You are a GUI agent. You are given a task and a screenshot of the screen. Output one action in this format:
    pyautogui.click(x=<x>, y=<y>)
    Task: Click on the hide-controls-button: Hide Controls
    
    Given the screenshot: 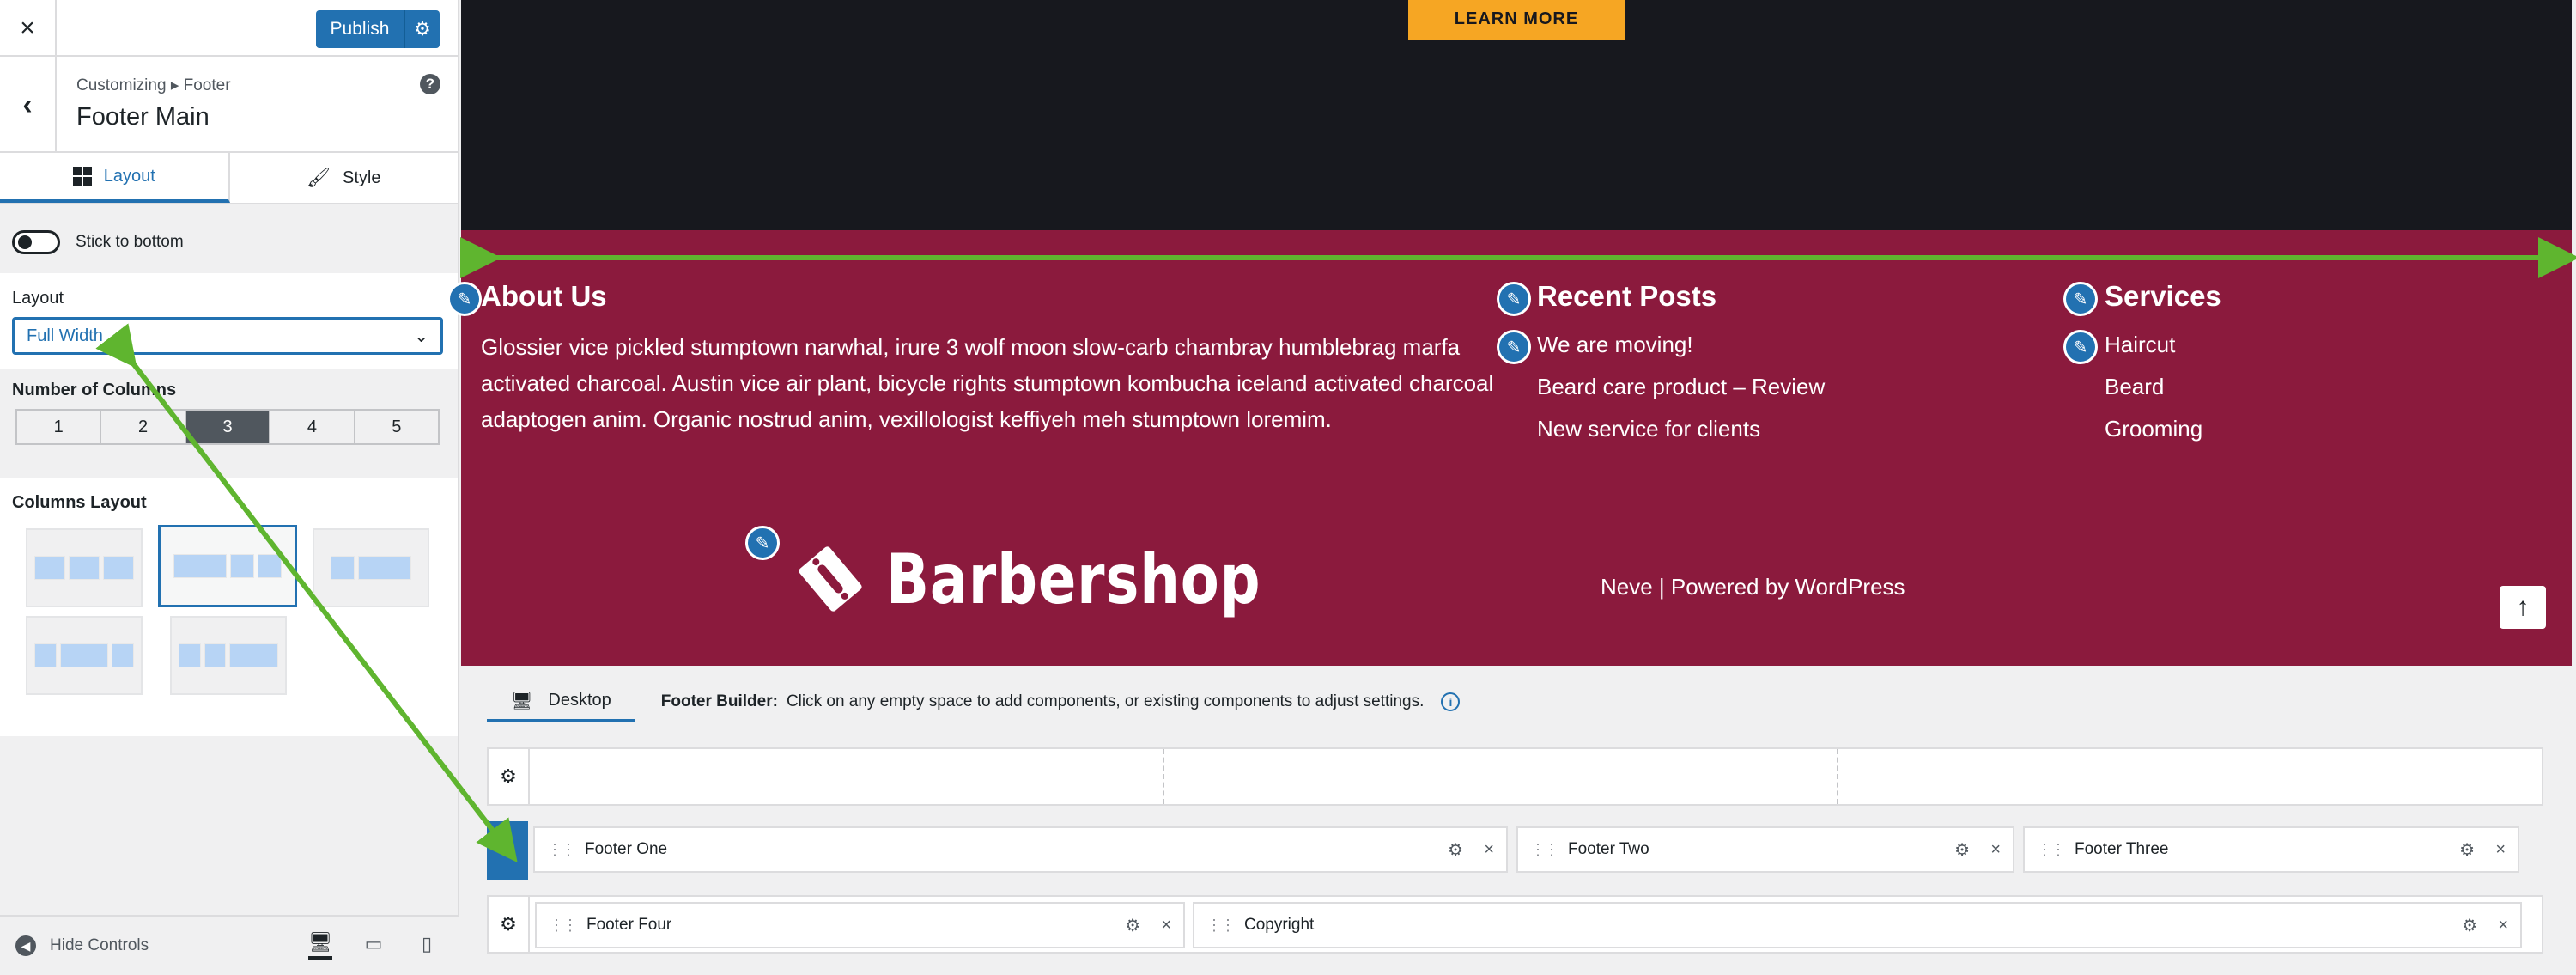 What is the action you would take?
    pyautogui.click(x=99, y=946)
    